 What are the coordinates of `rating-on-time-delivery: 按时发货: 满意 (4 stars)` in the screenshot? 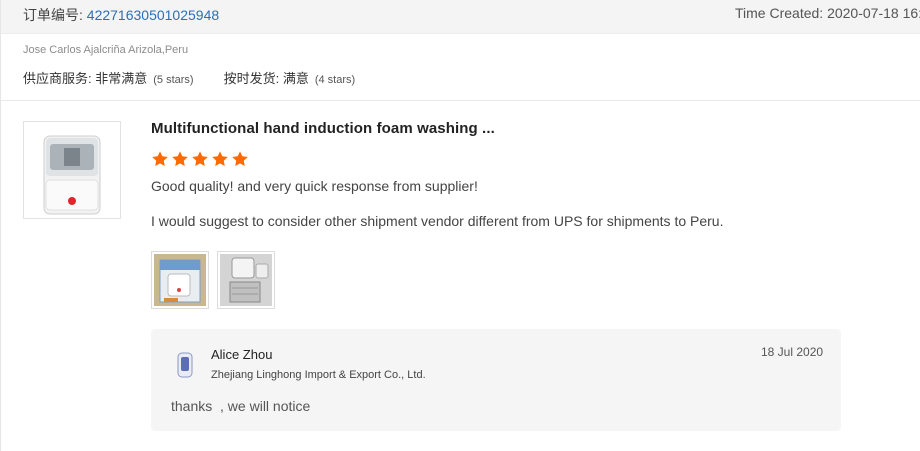 It's located at (290, 77).